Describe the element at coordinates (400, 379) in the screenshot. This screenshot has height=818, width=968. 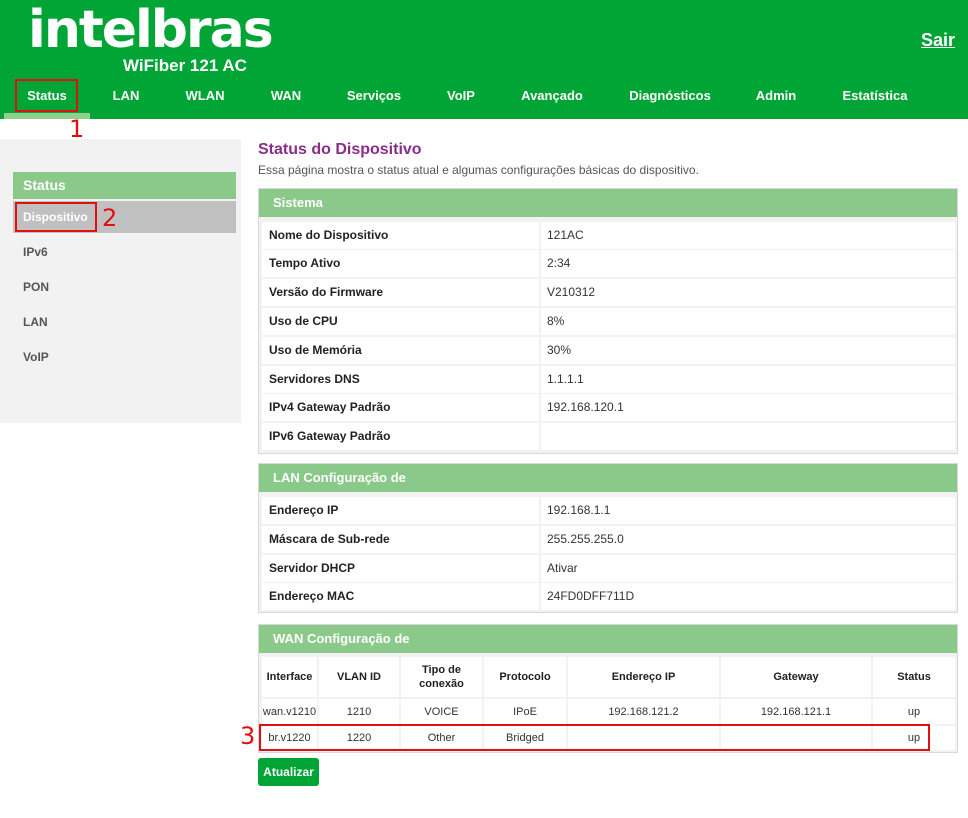
I see `info-key: Servidores DNS` at that location.